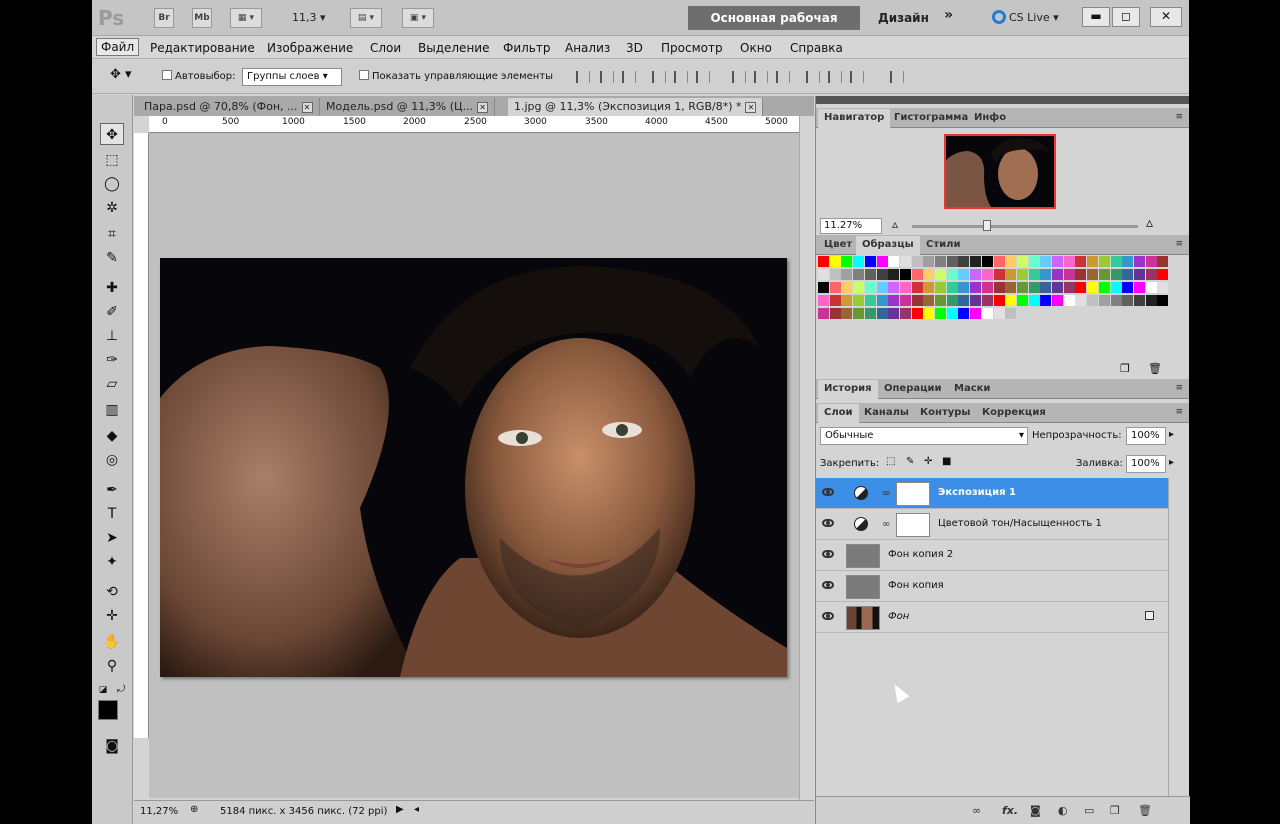 This screenshot has width=1280, height=824. Describe the element at coordinates (418, 18) in the screenshot. I see `screen-mode-button: ▣ ▾` at that location.